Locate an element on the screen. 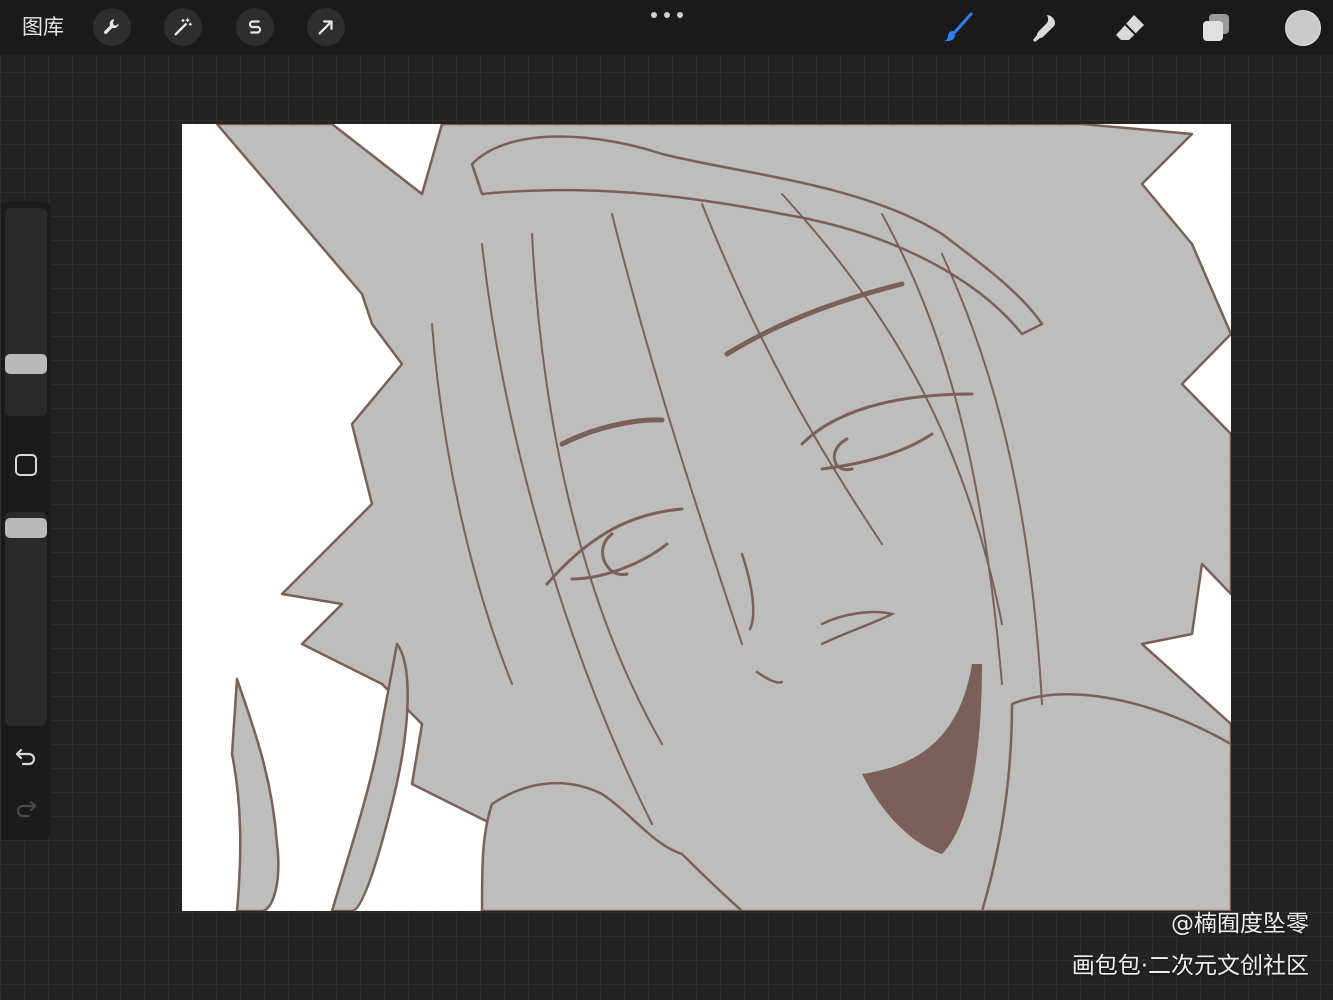 The width and height of the screenshot is (1333, 1000). left-sidebar is located at coordinates (26, 521).